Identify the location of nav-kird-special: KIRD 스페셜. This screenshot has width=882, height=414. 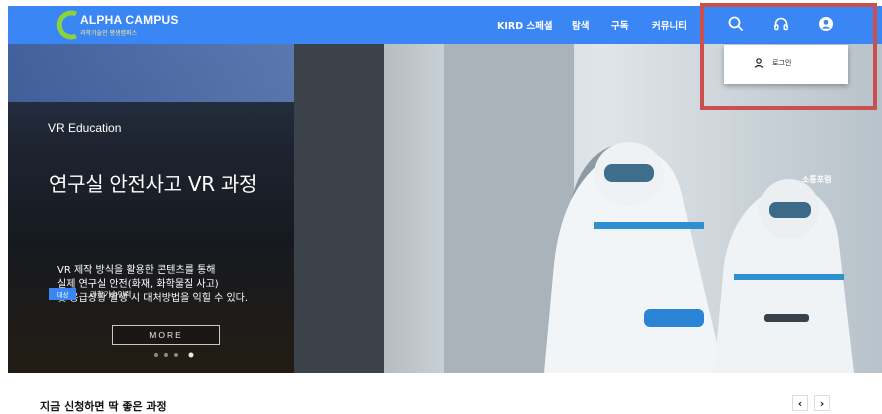
(525, 25).